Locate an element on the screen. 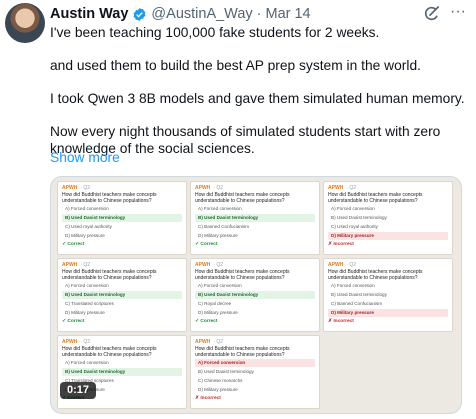 Image resolution: width=476 pixels, height=419 pixels. profile-avatar is located at coordinates (25, 23).